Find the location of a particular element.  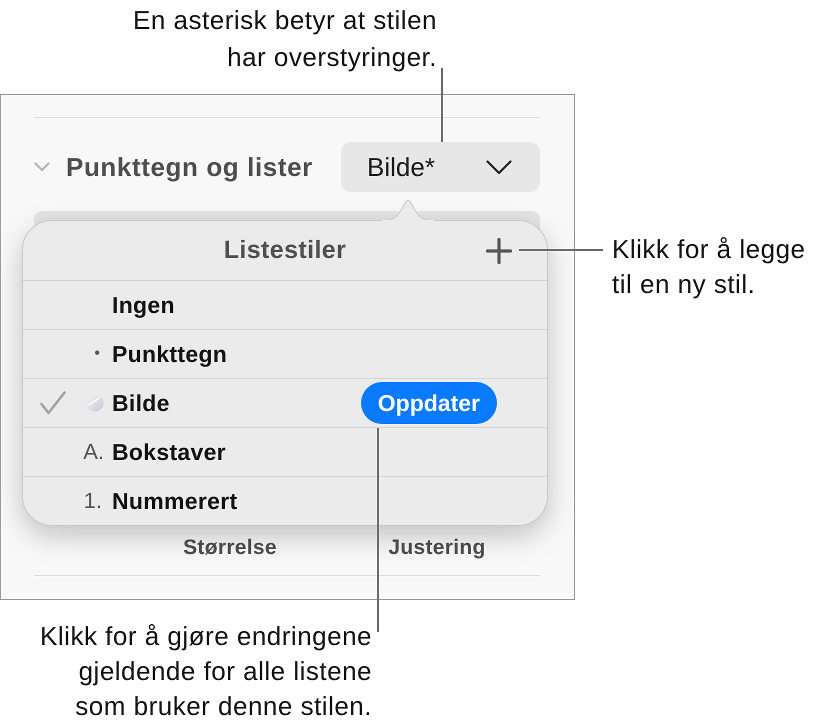

callout-text: Klikk for å gjøre endringene gjeldende for alle listene som bruker denne stilen. is located at coordinates (206, 671).